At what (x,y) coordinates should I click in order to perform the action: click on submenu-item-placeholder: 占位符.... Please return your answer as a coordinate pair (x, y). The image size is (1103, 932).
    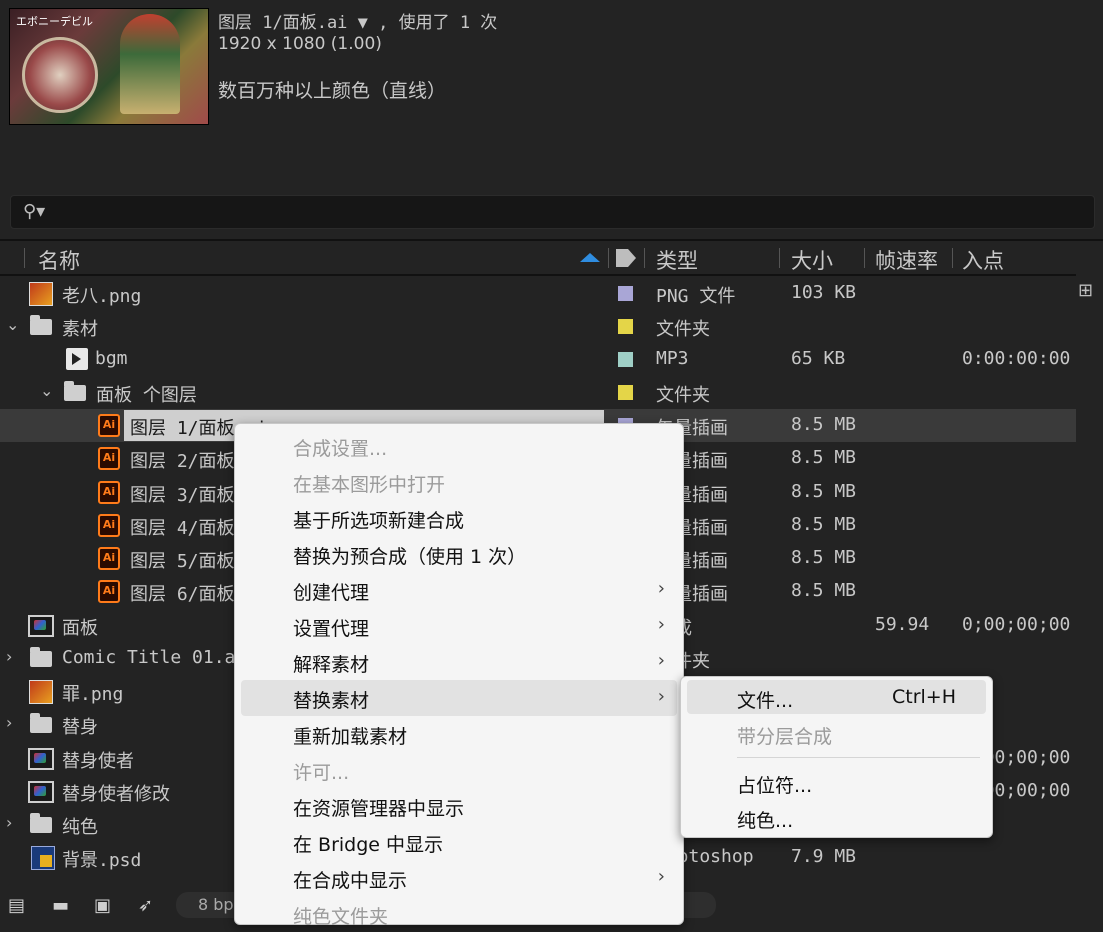
    Looking at the image, I should click on (836, 783).